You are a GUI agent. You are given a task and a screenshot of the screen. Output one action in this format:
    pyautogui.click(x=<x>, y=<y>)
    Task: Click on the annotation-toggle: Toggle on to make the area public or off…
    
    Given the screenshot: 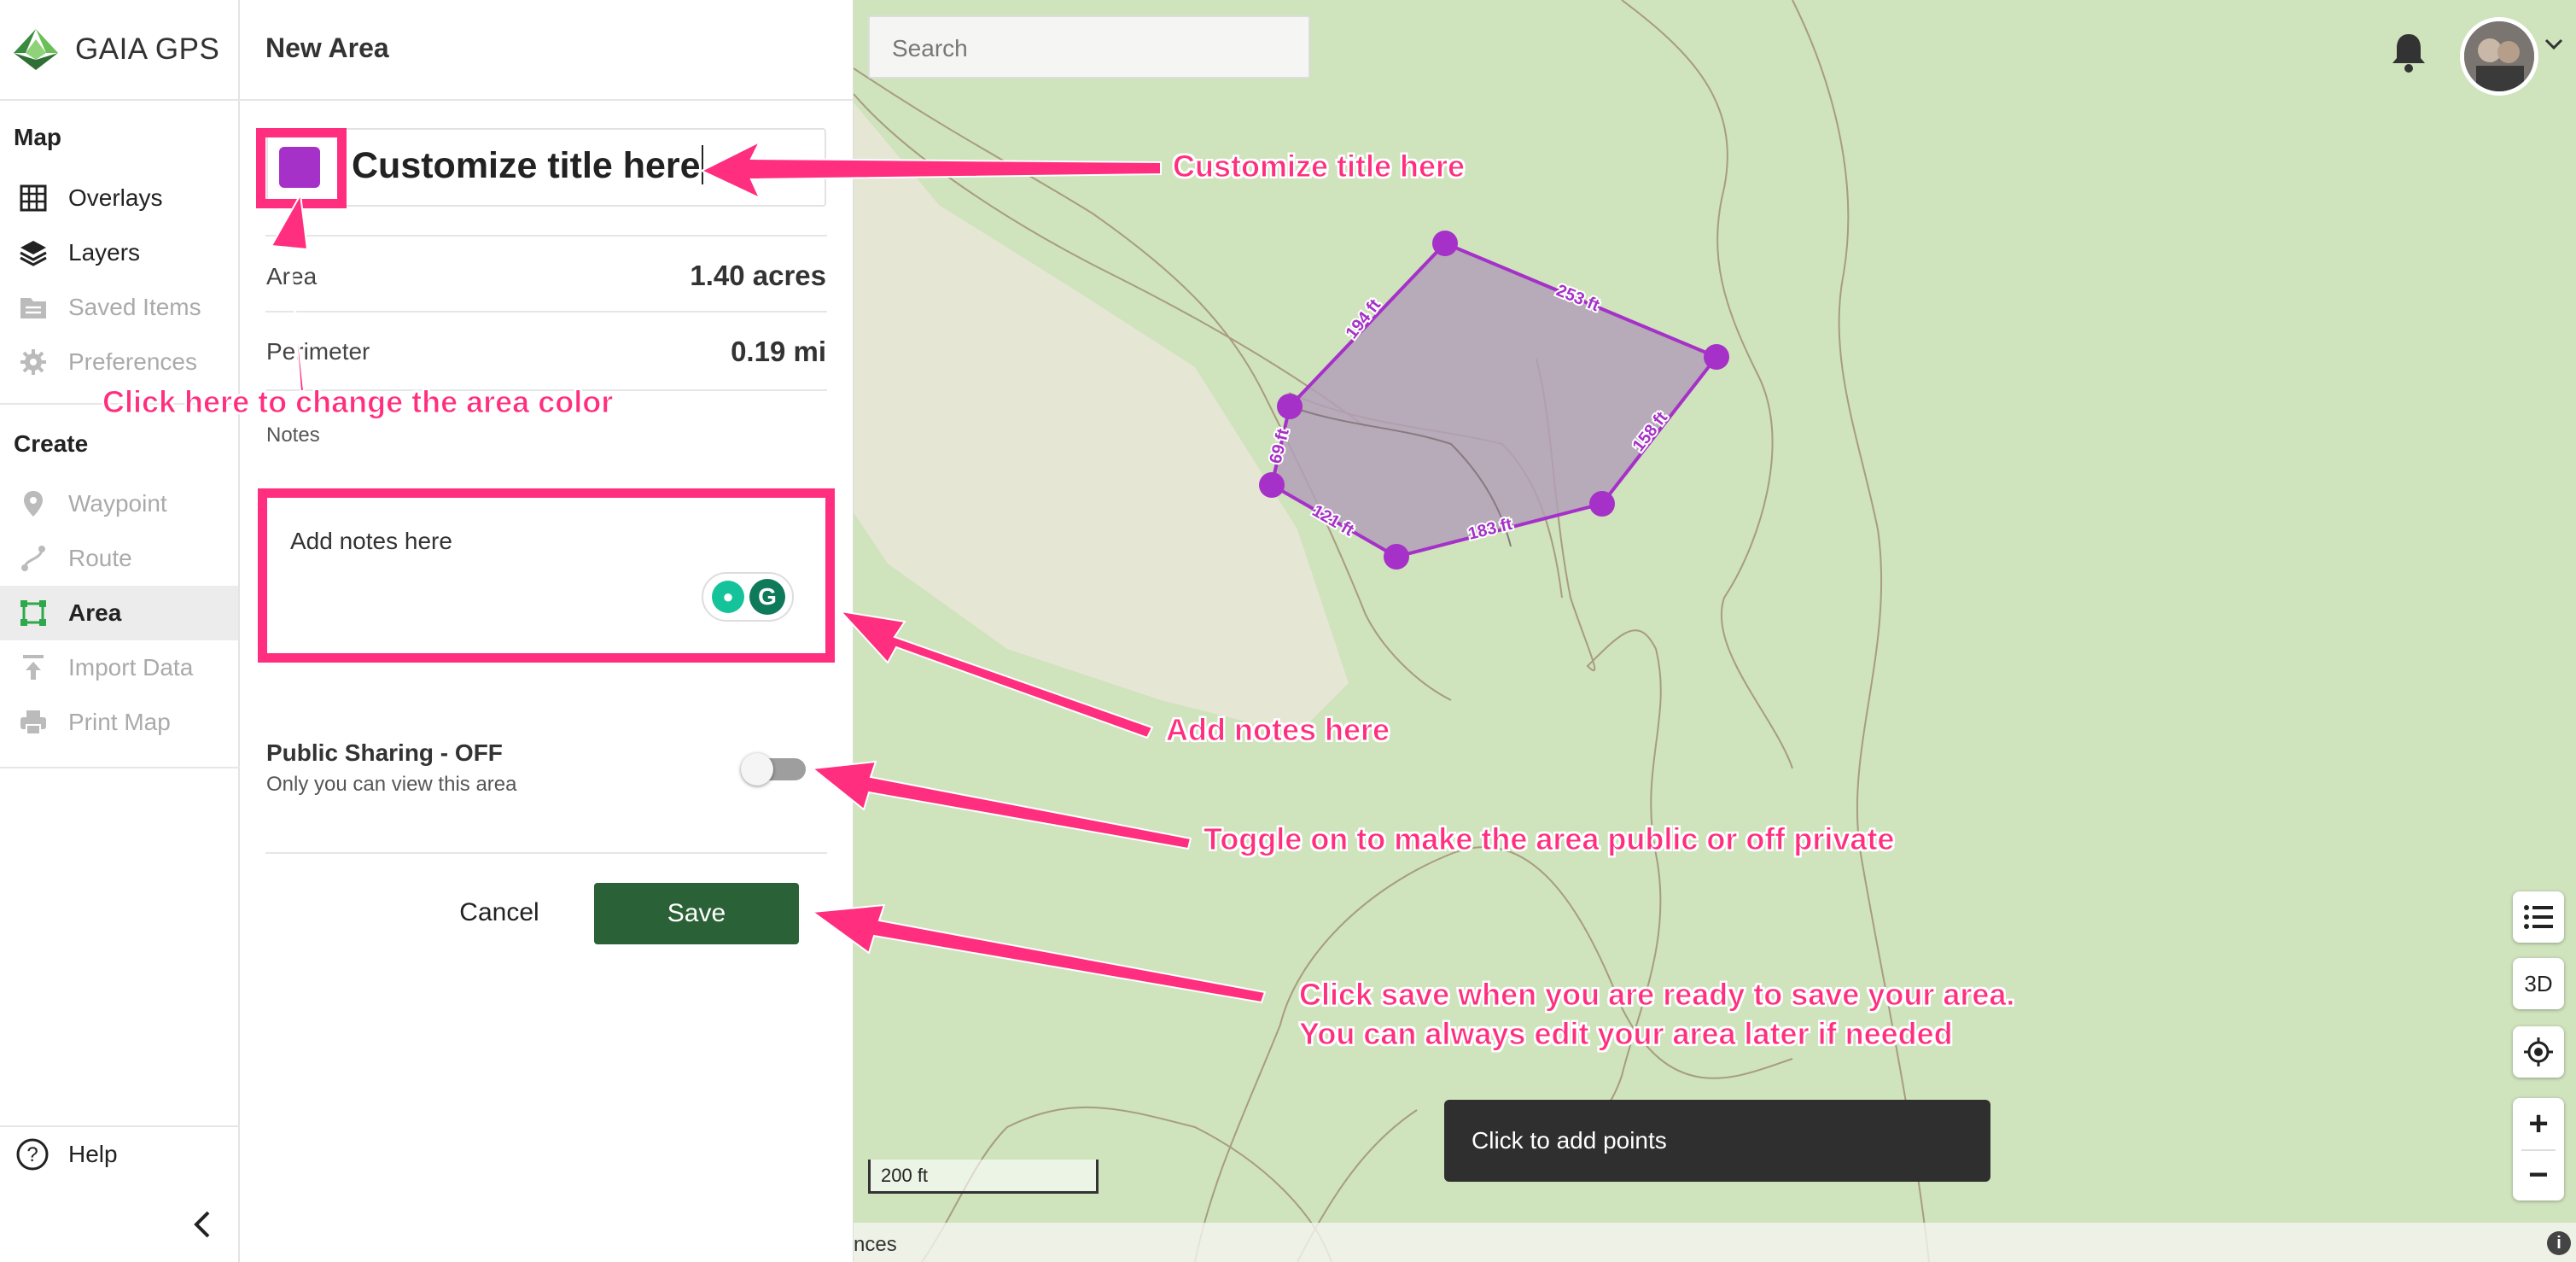 What is the action you would take?
    pyautogui.click(x=1549, y=839)
    